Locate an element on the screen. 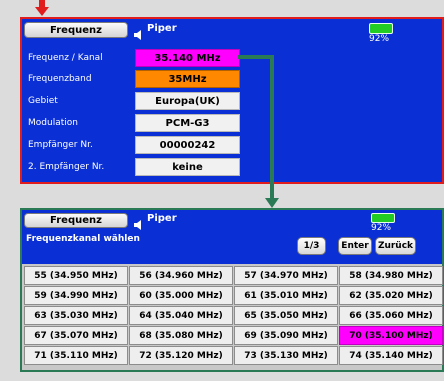 This screenshot has height=381, width=444. channel-button: 63 (35.030 MHz) is located at coordinates (76, 315).